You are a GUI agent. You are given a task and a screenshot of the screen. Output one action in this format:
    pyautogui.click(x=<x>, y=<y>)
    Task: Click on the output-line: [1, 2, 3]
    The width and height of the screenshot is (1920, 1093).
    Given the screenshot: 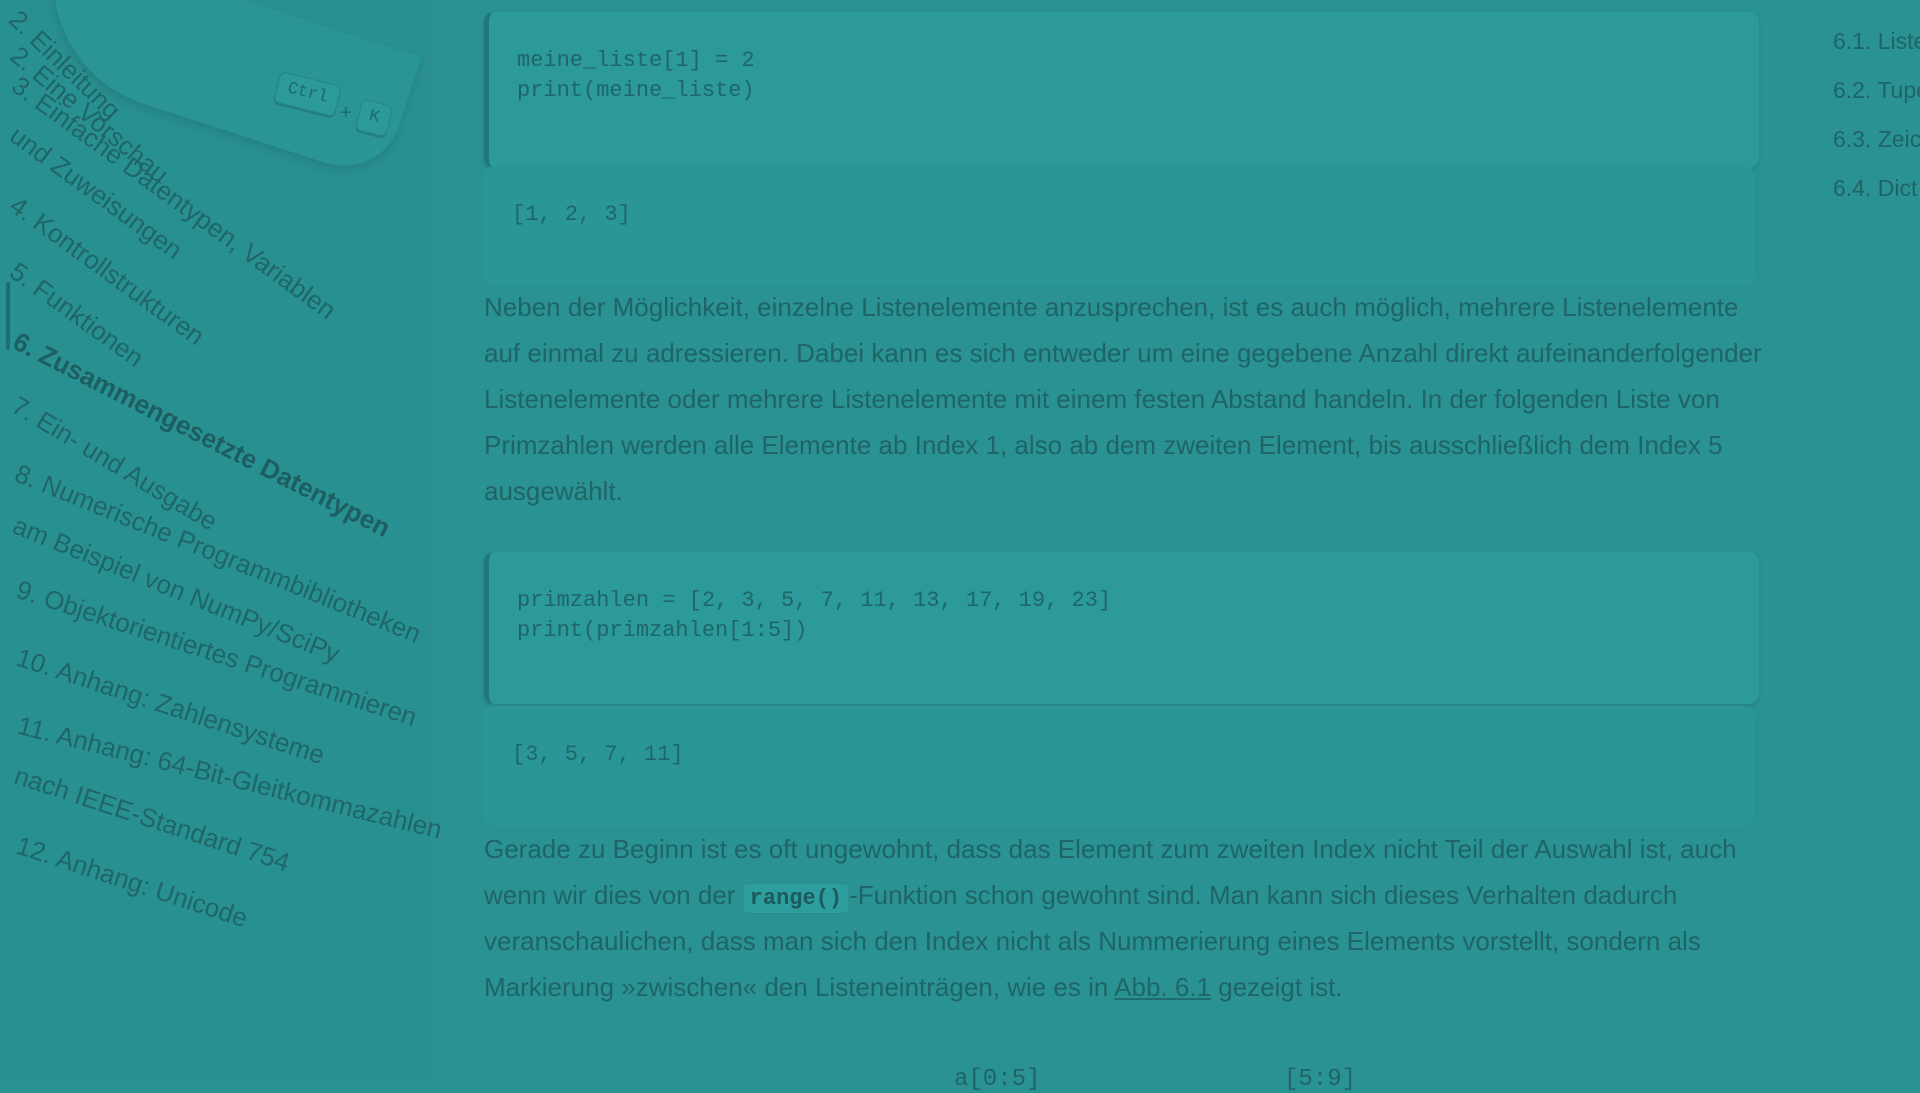 What is the action you would take?
    pyautogui.click(x=571, y=214)
    